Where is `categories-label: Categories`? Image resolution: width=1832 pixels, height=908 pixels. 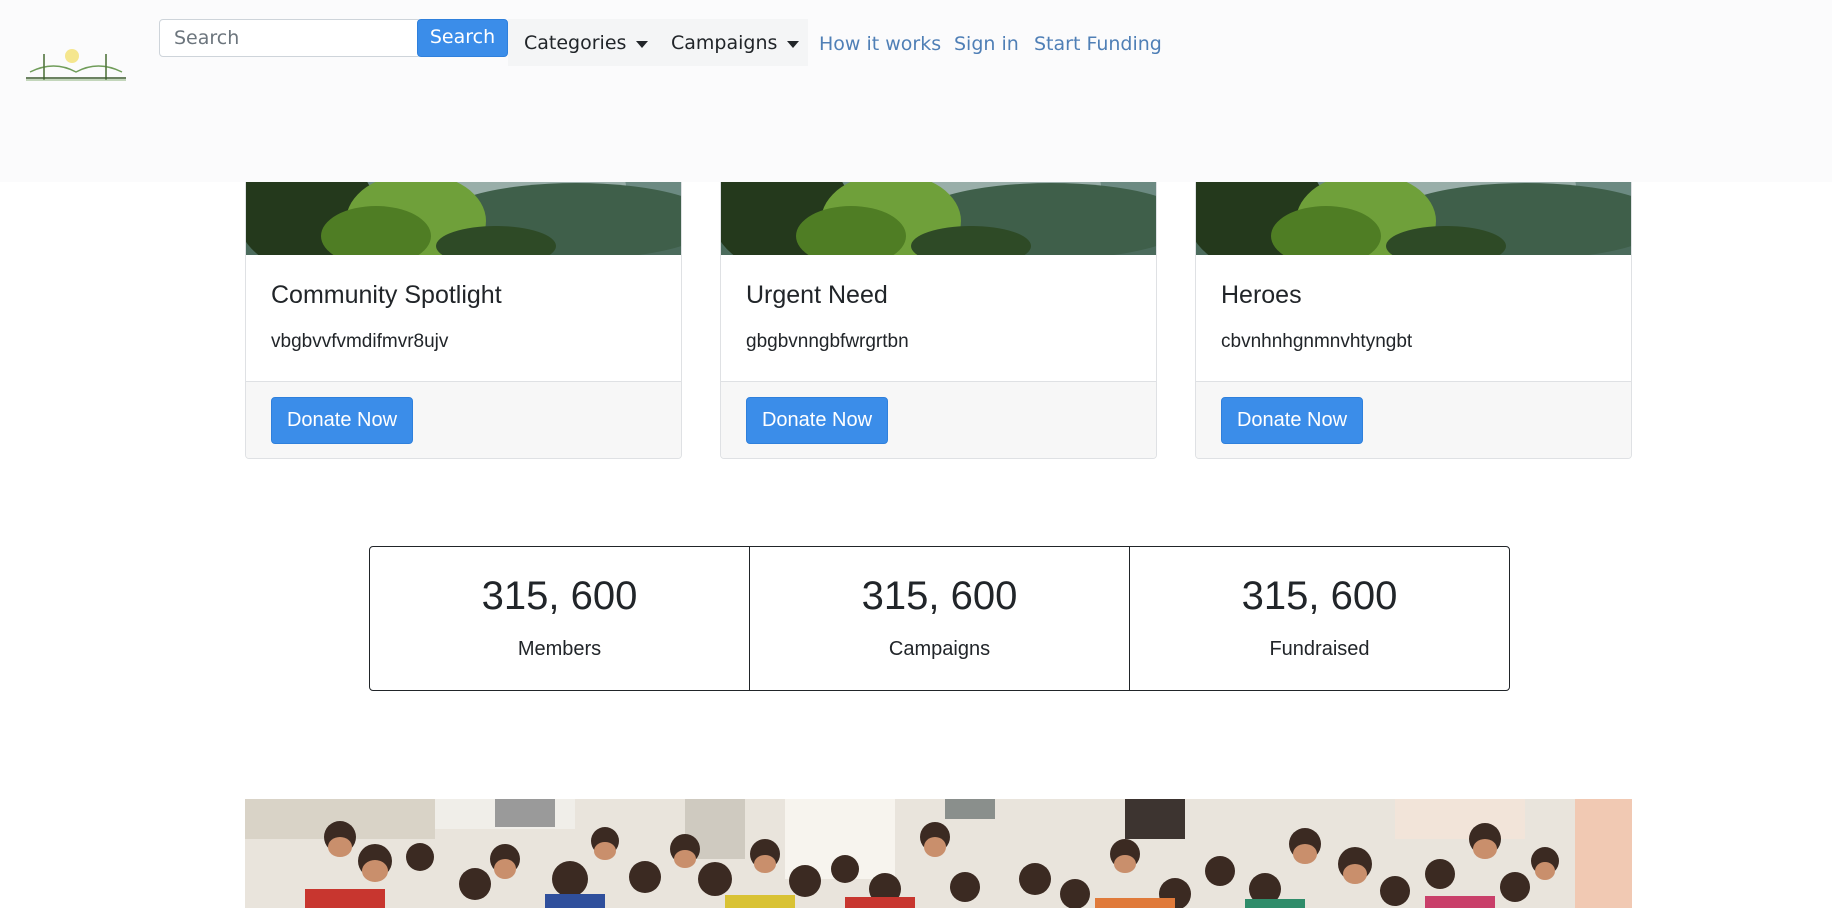 categories-label: Categories is located at coordinates (575, 43).